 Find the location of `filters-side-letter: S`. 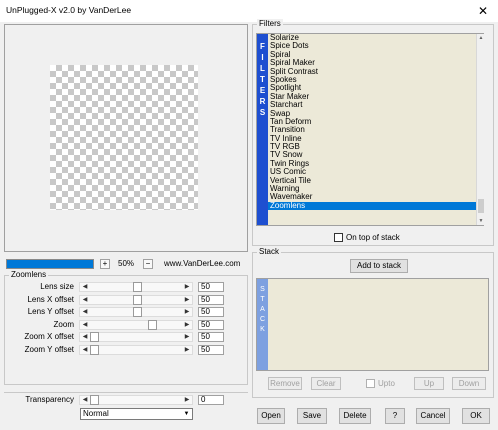

filters-side-letter: S is located at coordinates (262, 112).